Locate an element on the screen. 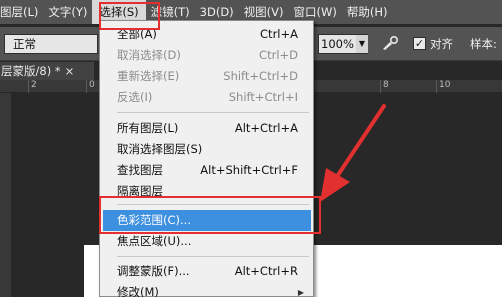 The width and height of the screenshot is (502, 297). document-tab-title: 层蒙版/8) * is located at coordinates (31, 71).